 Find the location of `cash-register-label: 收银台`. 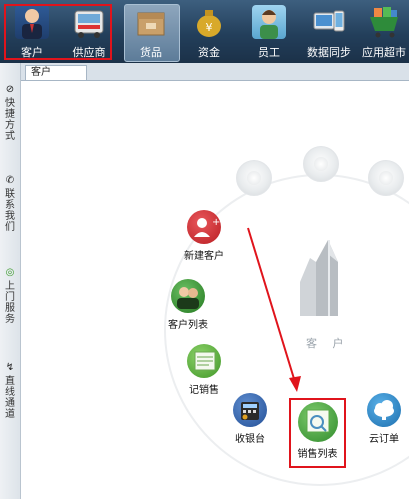

cash-register-label: 收银台 is located at coordinates (250, 439).